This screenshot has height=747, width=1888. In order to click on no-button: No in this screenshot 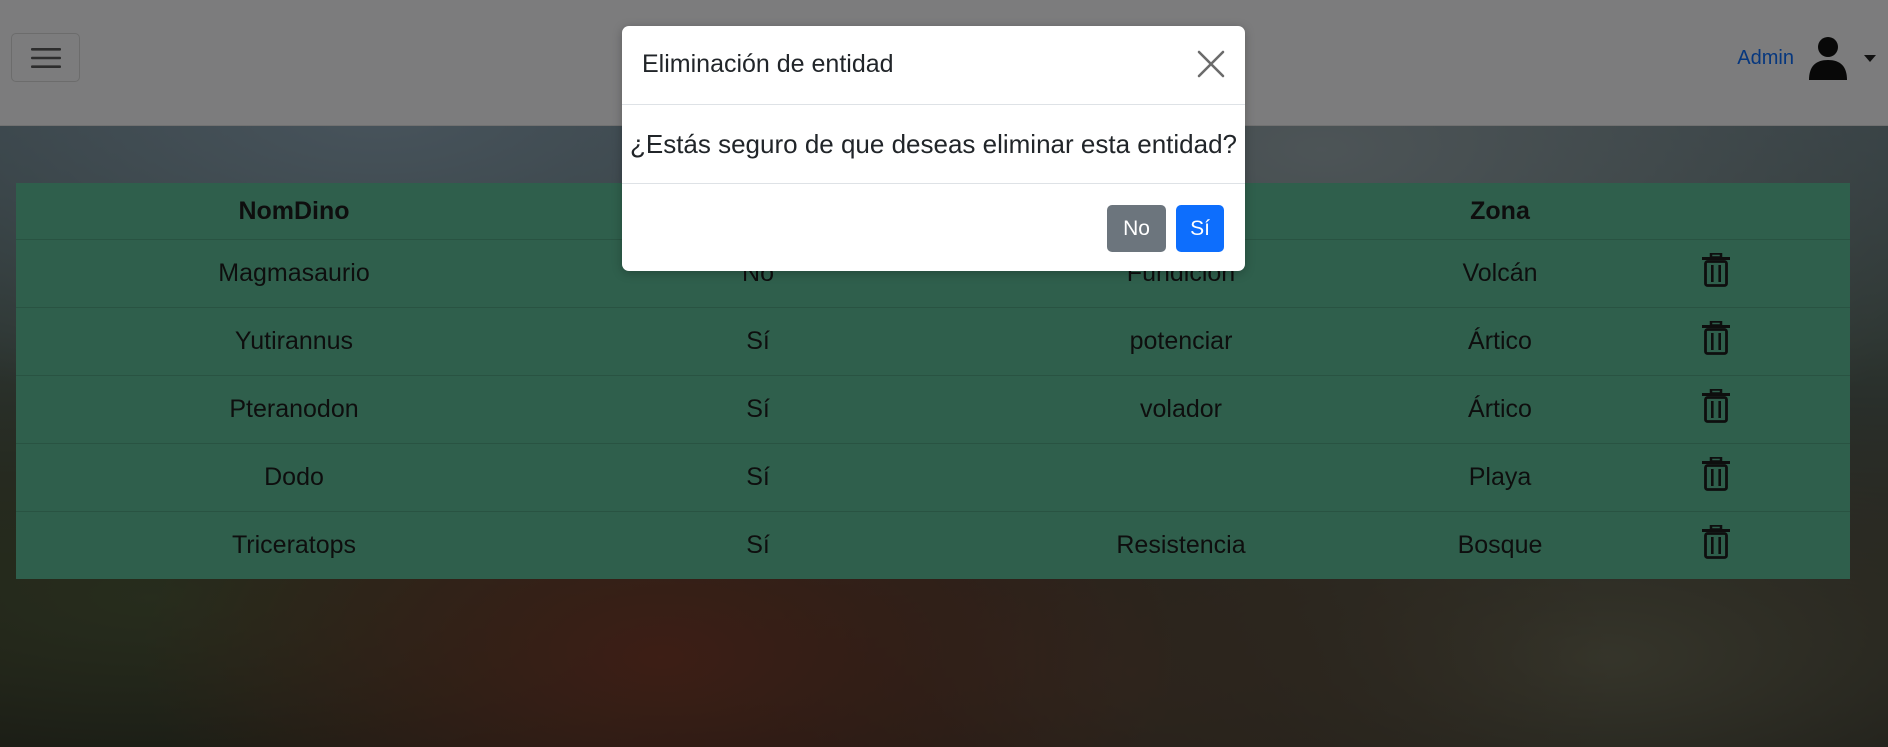, I will do `click(1136, 228)`.